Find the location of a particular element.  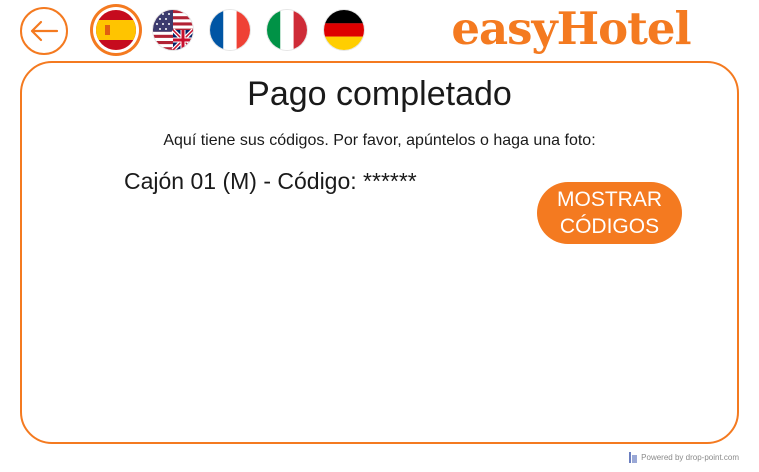

language-fr-button is located at coordinates (230, 30).